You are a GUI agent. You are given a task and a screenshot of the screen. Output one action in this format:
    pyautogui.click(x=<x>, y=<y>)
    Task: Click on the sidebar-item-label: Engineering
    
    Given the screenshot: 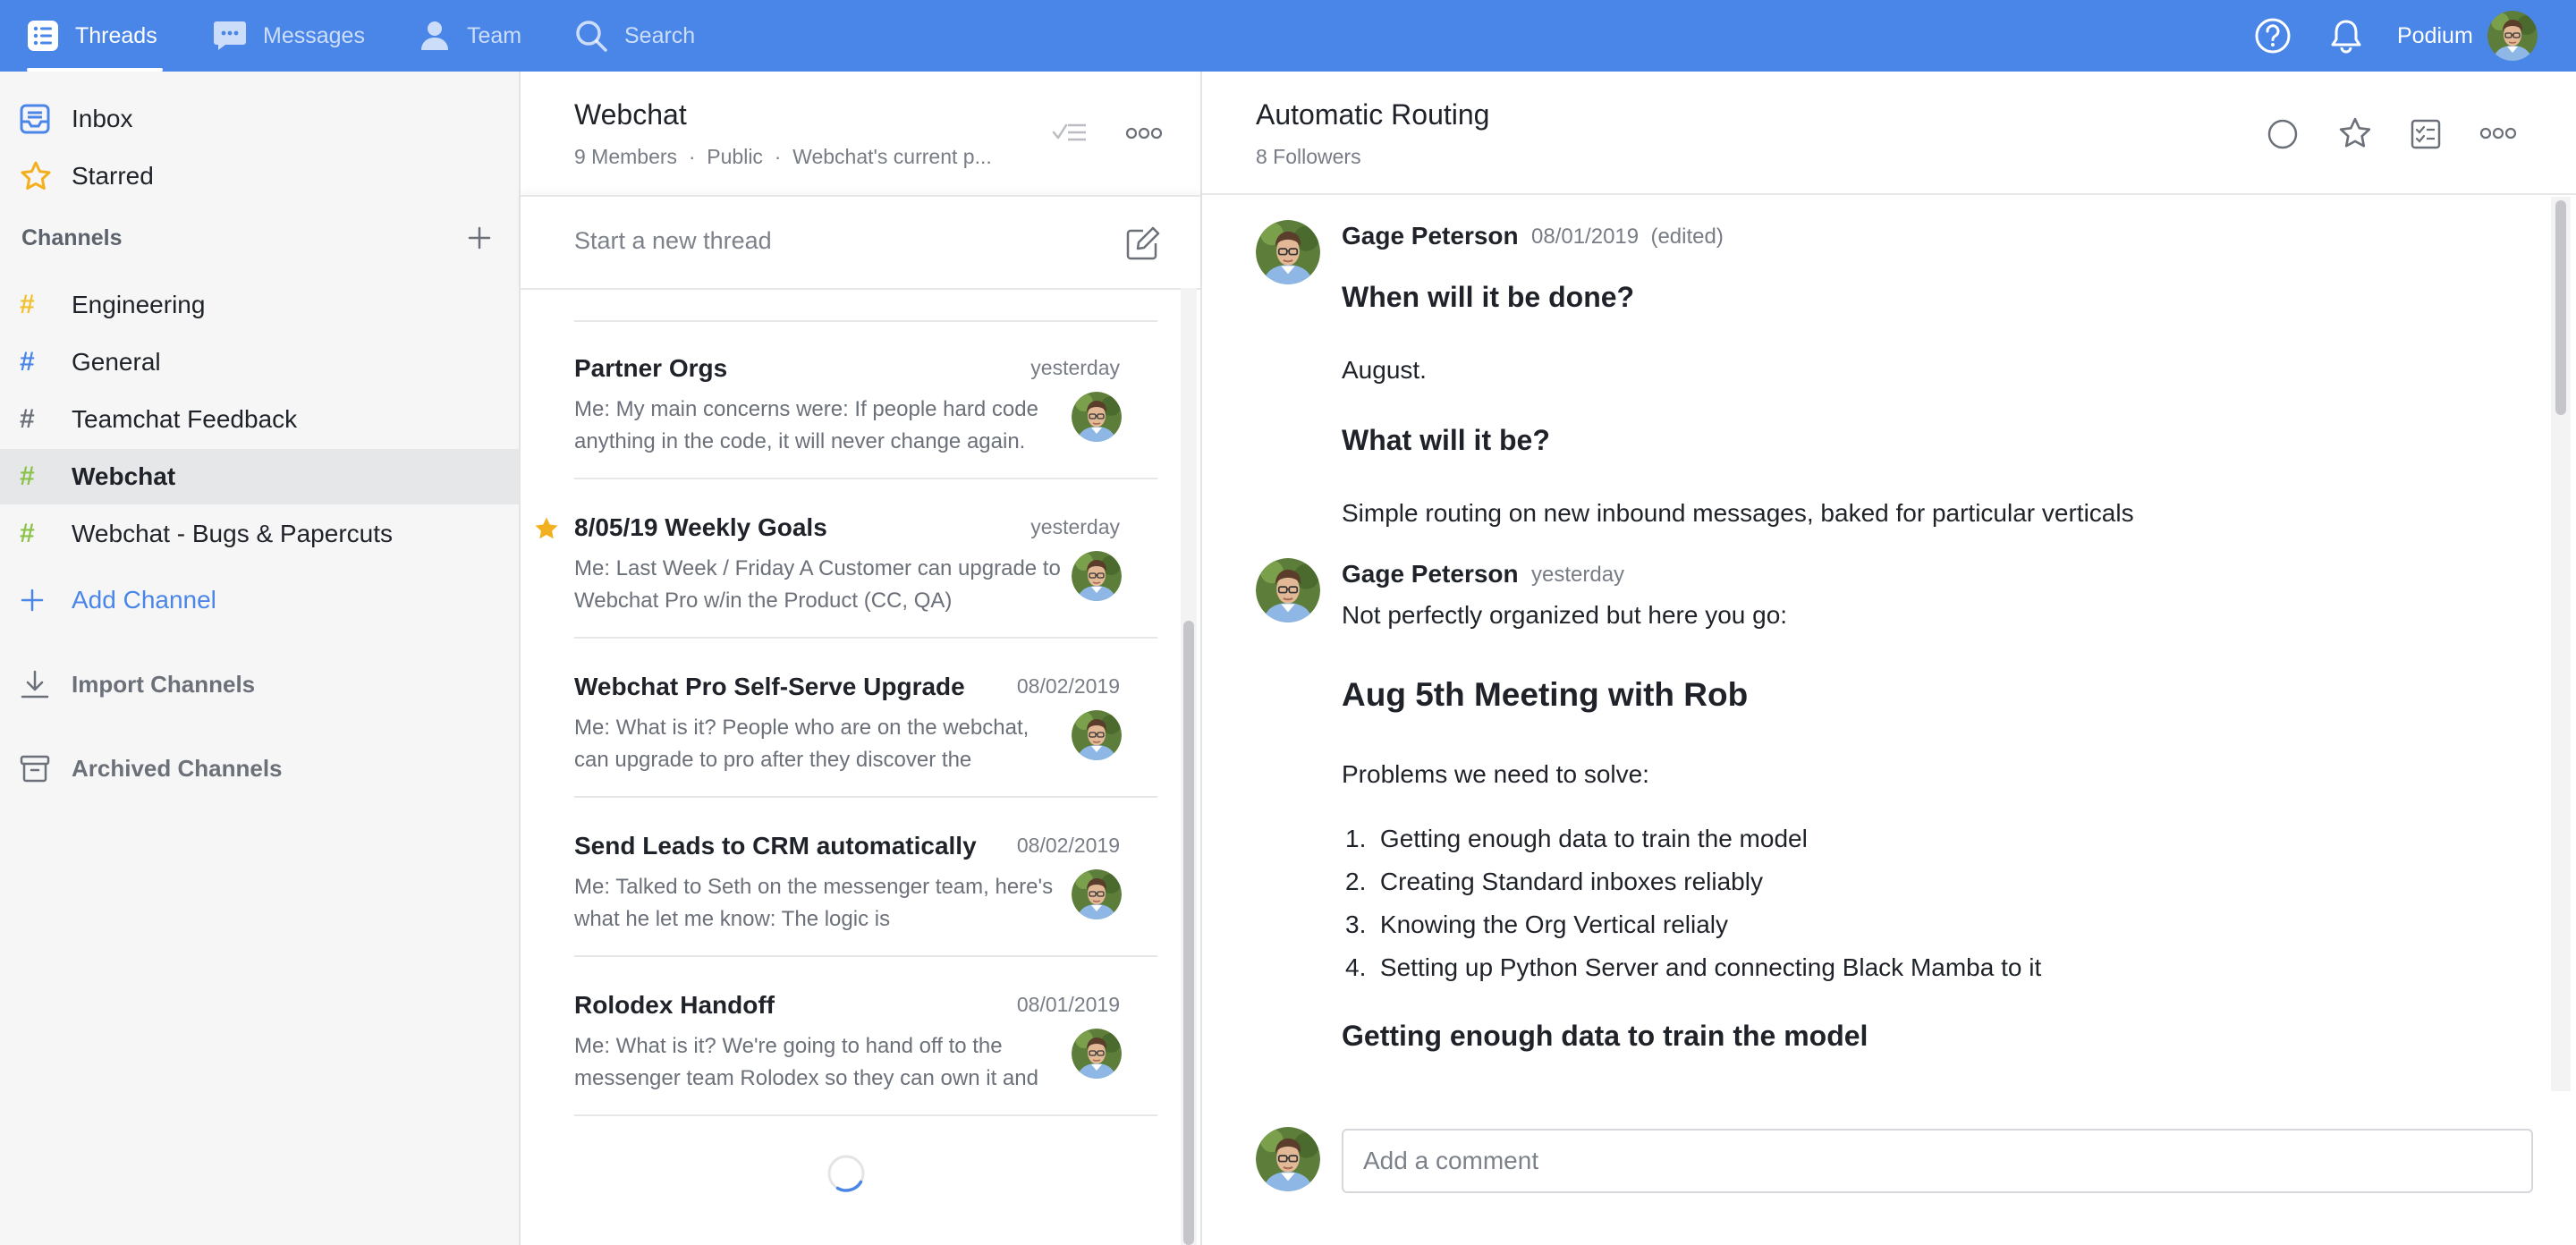 What is the action you would take?
    pyautogui.click(x=139, y=305)
    